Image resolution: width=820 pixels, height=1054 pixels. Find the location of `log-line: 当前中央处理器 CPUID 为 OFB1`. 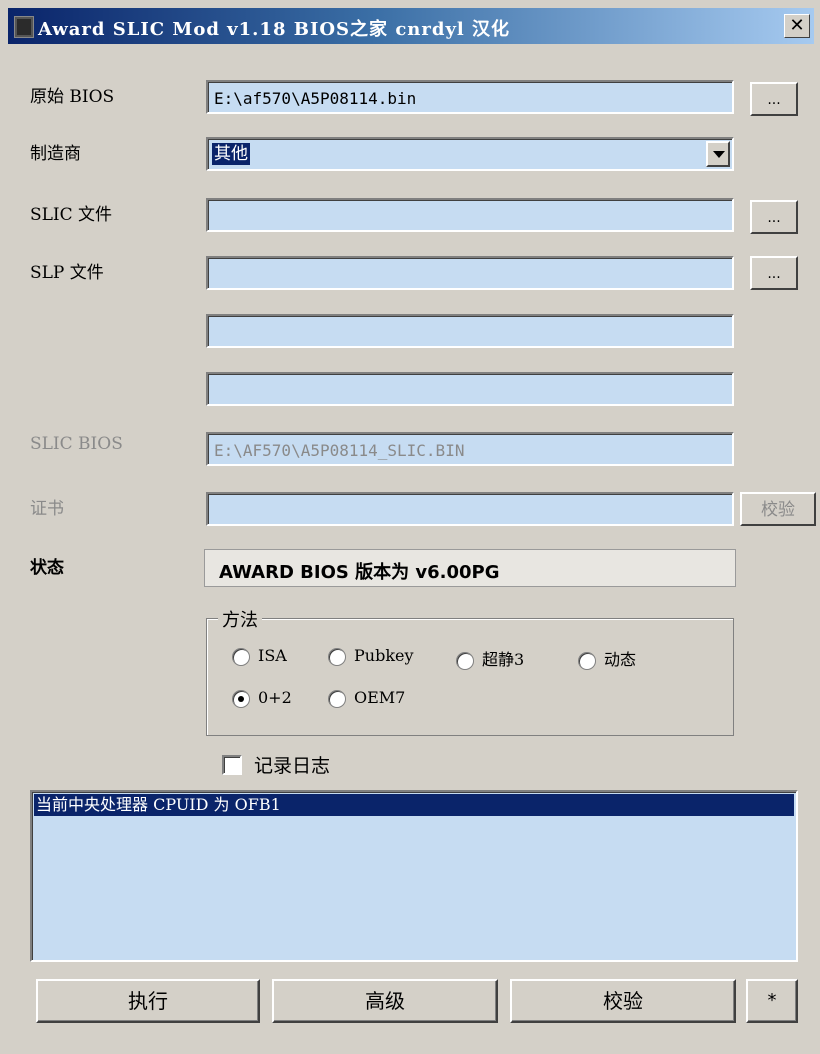

log-line: 当前中央处理器 CPUID 为 OFB1 is located at coordinates (414, 805).